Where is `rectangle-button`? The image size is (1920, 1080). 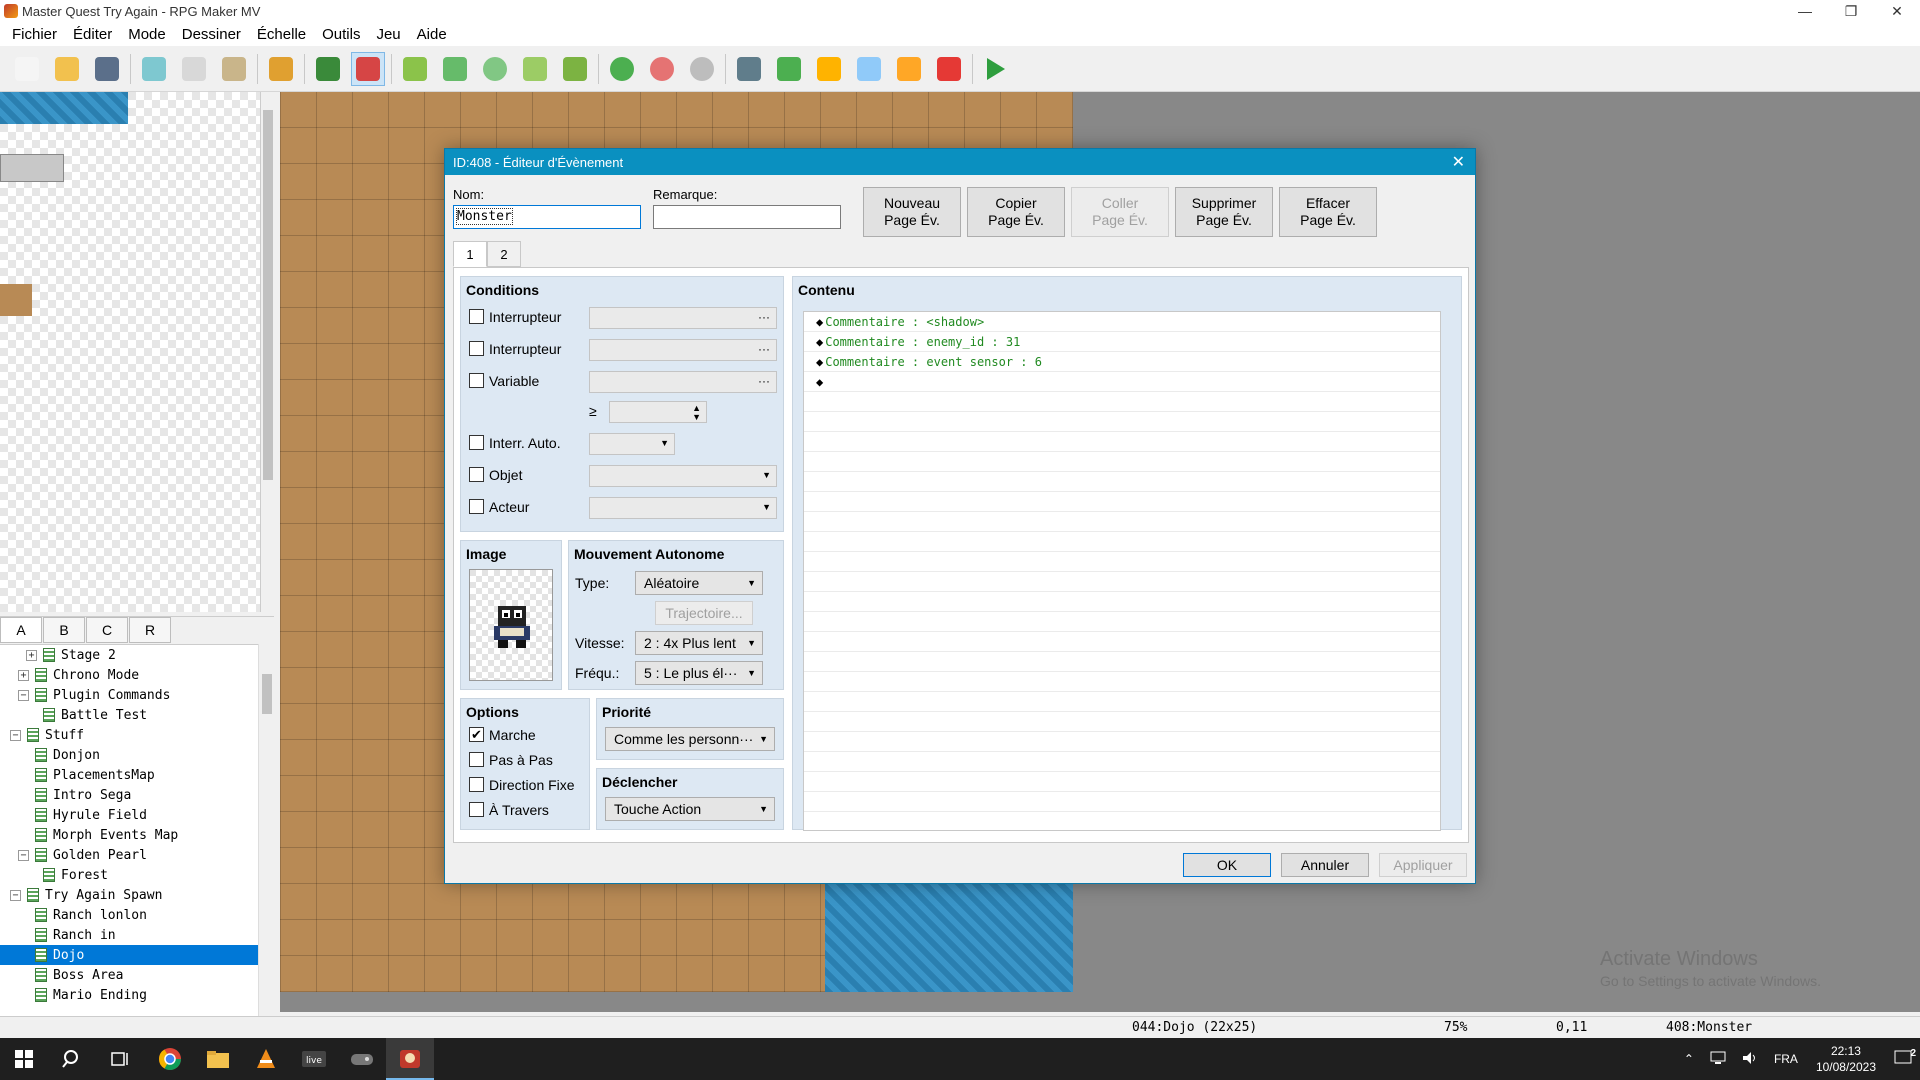
rectangle-button is located at coordinates (455, 69).